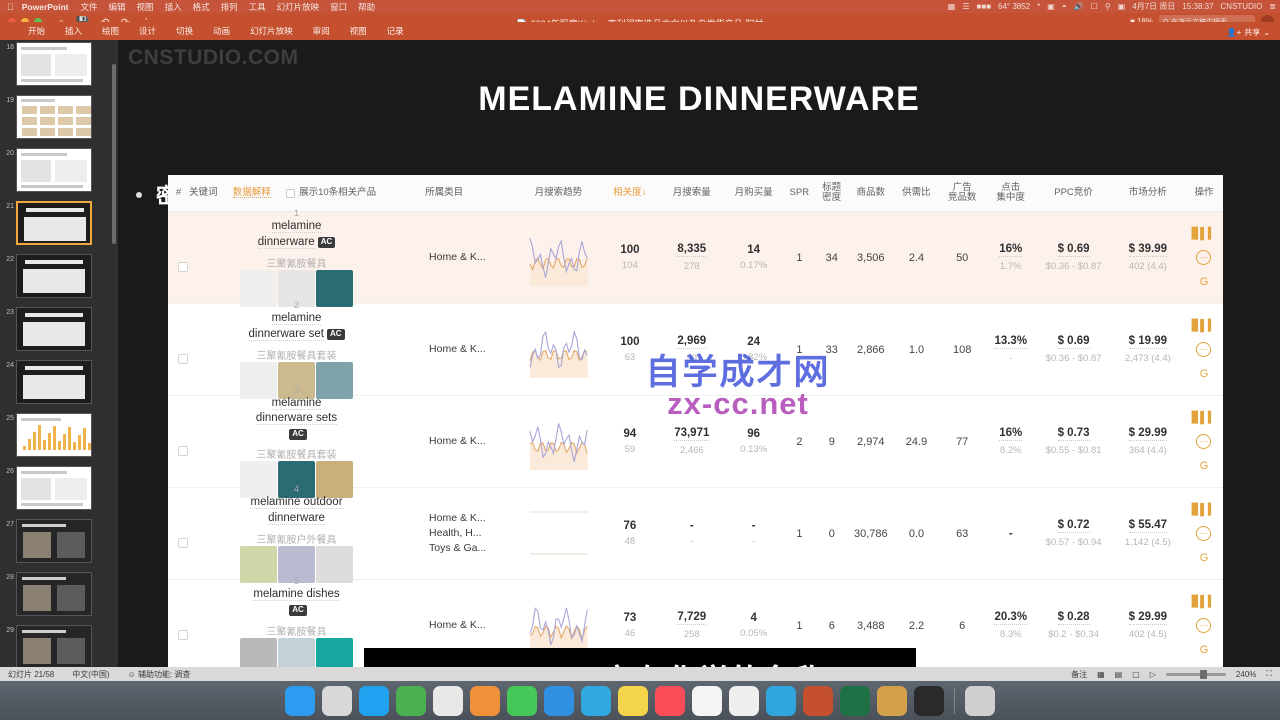 The height and width of the screenshot is (720, 1280). Describe the element at coordinates (855, 700) in the screenshot. I see `dock-excel-icon` at that location.